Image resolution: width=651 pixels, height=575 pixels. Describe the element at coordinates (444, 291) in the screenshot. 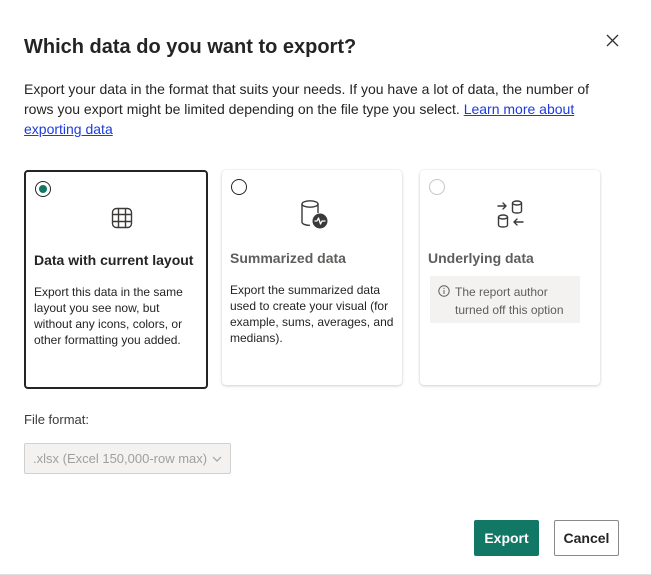

I see `info-icon` at that location.